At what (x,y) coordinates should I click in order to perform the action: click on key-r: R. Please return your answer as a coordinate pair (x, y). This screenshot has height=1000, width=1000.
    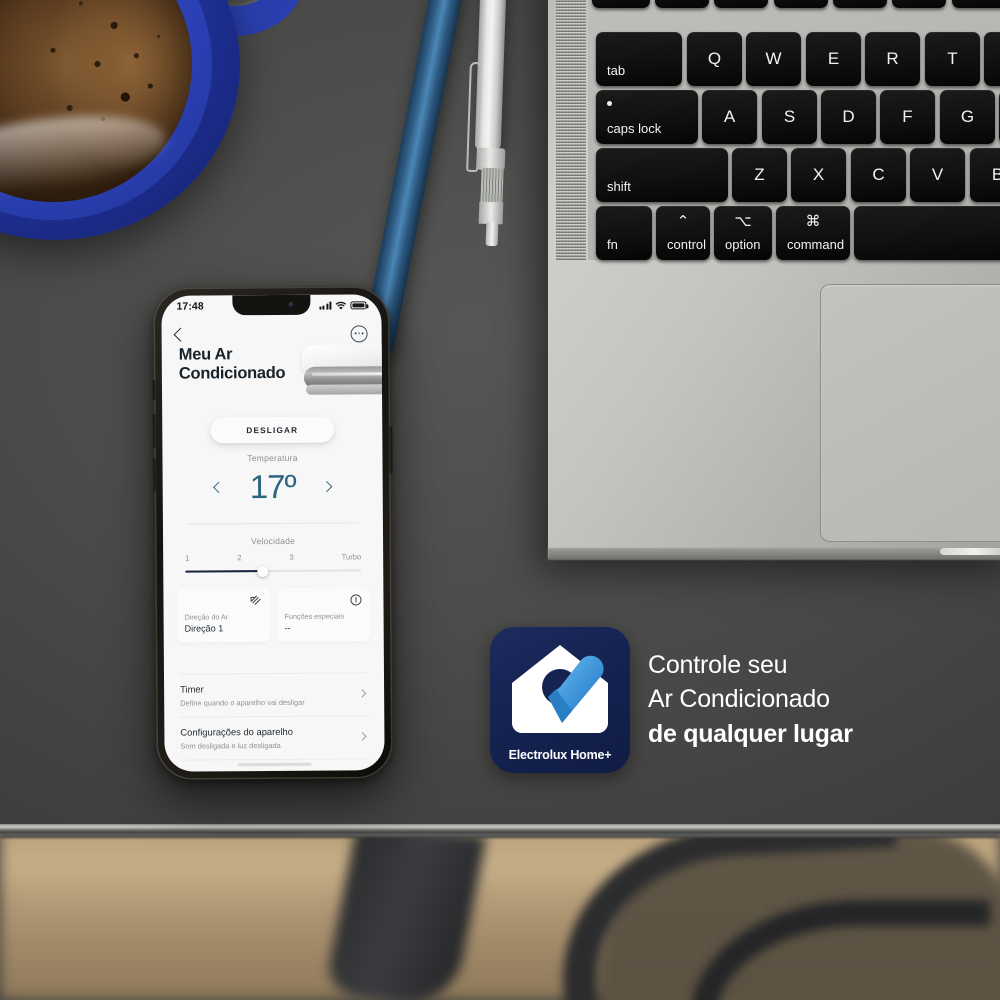
    Looking at the image, I should click on (892, 59).